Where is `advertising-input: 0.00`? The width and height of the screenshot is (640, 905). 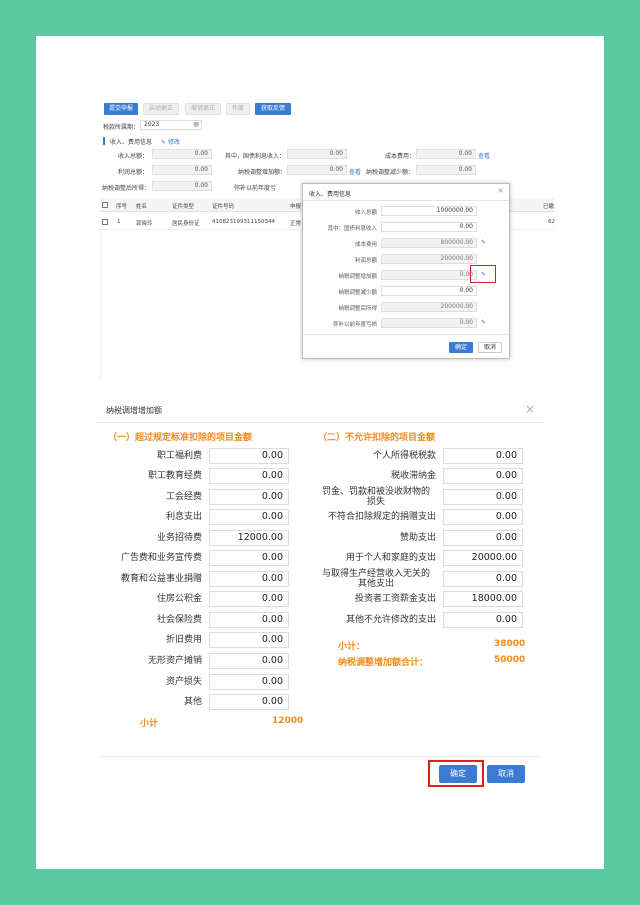 advertising-input: 0.00 is located at coordinates (249, 558).